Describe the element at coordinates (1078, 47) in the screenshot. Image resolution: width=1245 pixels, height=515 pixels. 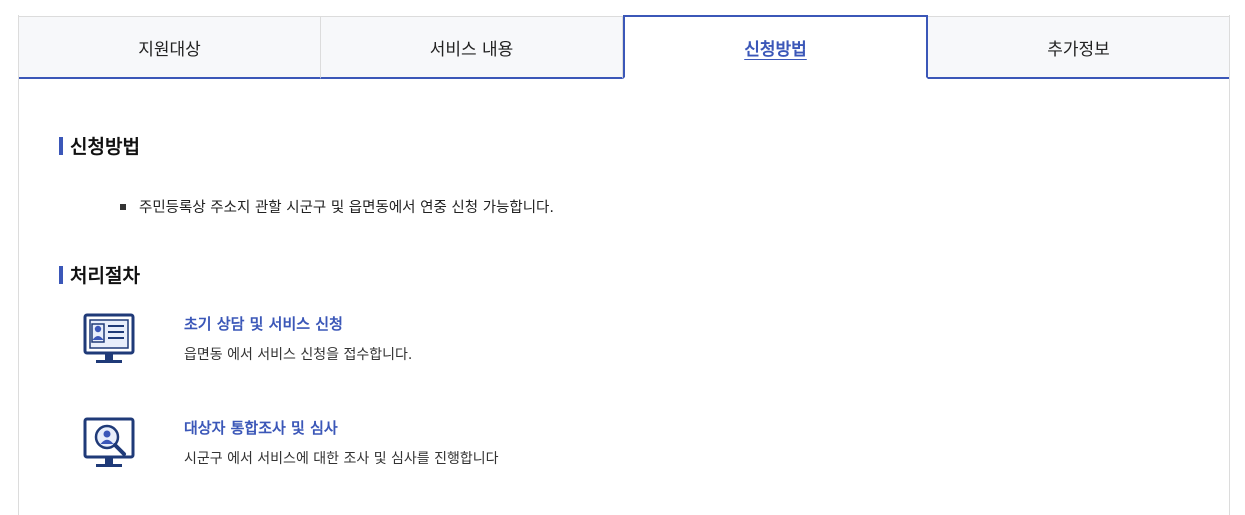
I see `tab-additional-info: 추가정보` at that location.